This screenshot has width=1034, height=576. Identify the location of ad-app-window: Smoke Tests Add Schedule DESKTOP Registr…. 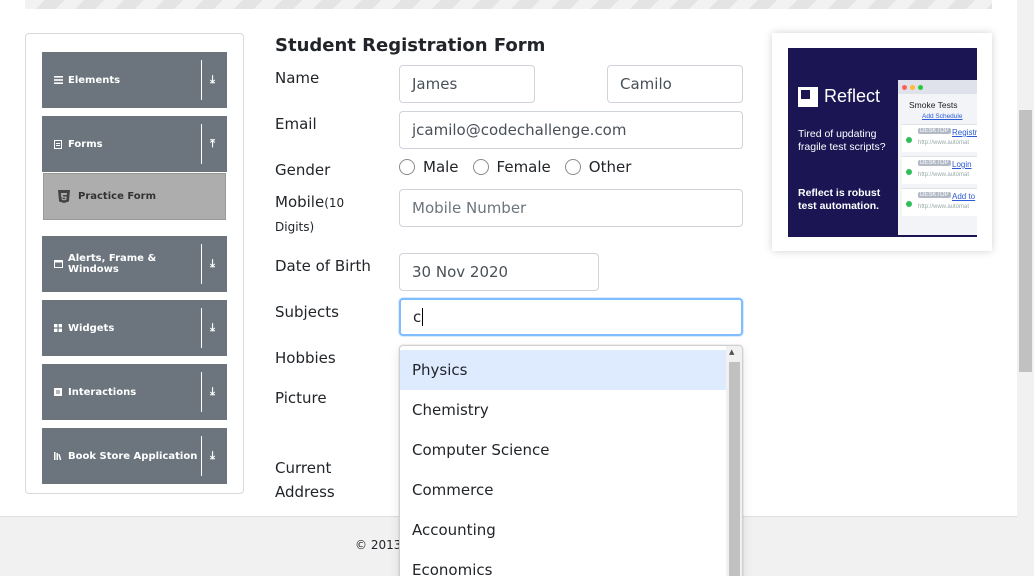
(937, 157).